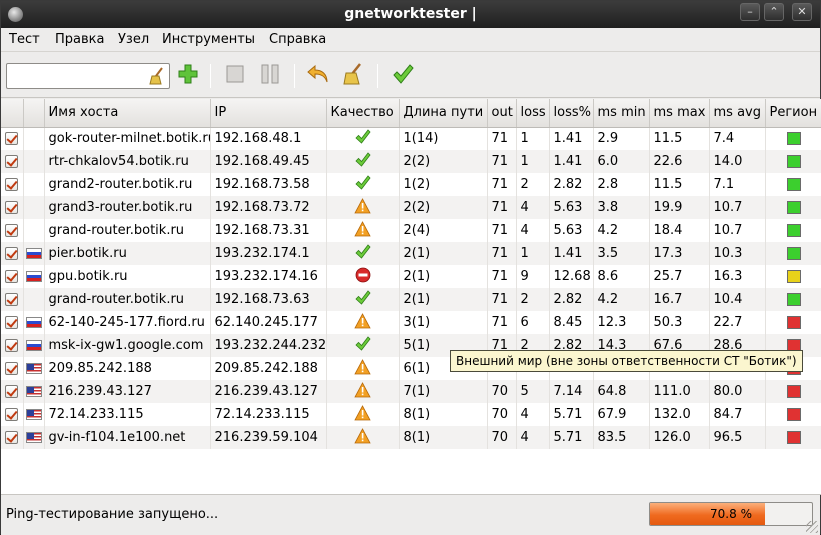  Describe the element at coordinates (737, 113) in the screenshot. I see `col-ms-avg-header: ms avg` at that location.